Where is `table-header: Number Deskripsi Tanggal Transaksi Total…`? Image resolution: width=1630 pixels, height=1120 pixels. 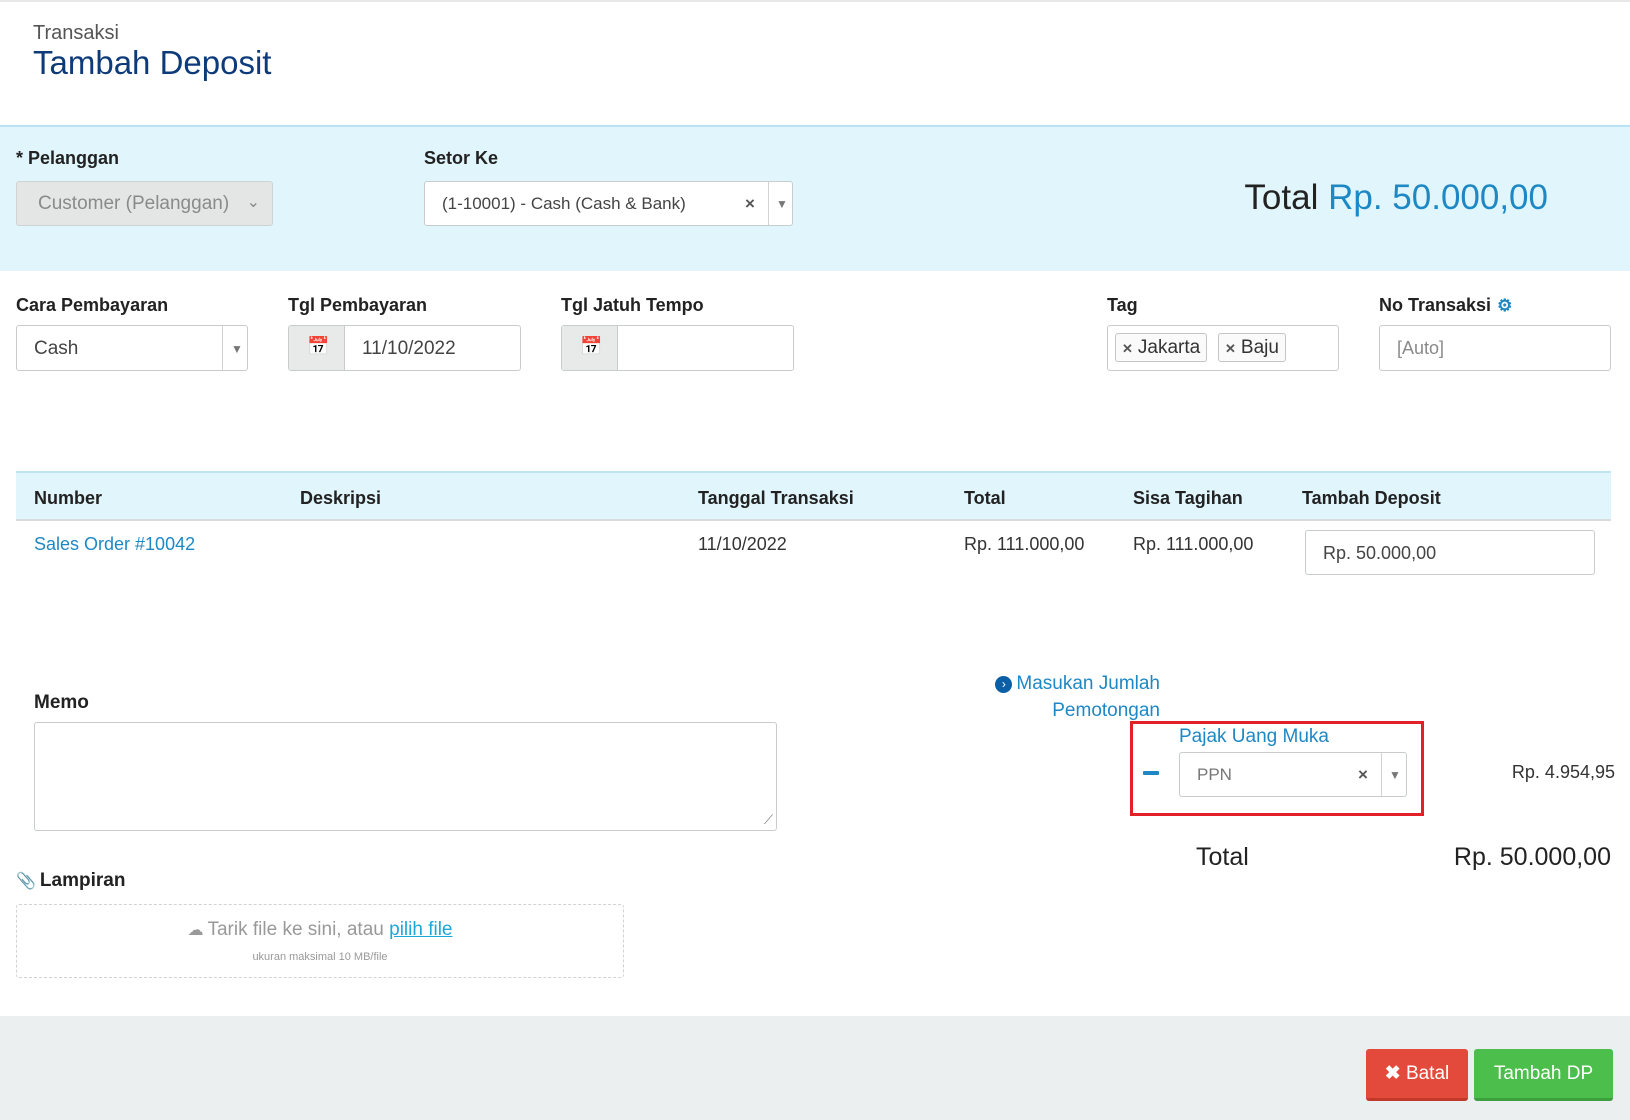
table-header: Number Deskripsi Tanggal Transaksi Total… is located at coordinates (813, 496).